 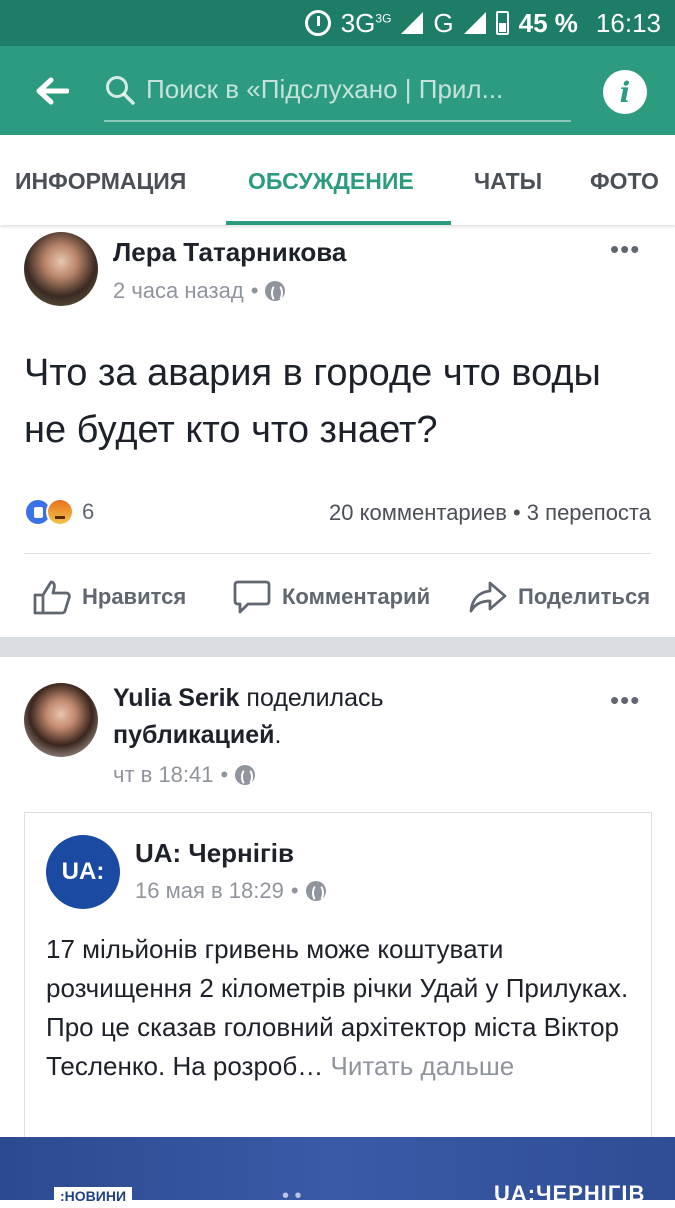 What do you see at coordinates (383, 17) in the screenshot?
I see `network-type-sup: 3G` at bounding box center [383, 17].